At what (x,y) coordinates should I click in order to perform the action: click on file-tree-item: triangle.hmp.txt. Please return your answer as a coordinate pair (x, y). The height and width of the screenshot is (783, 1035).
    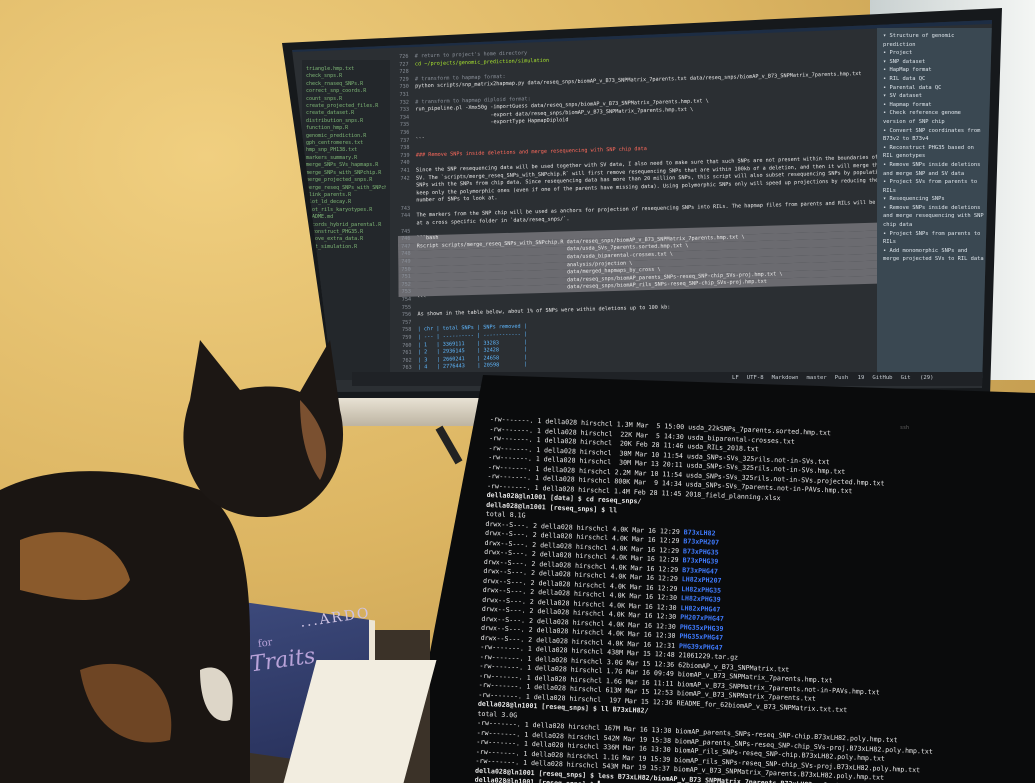
    Looking at the image, I should click on (346, 69).